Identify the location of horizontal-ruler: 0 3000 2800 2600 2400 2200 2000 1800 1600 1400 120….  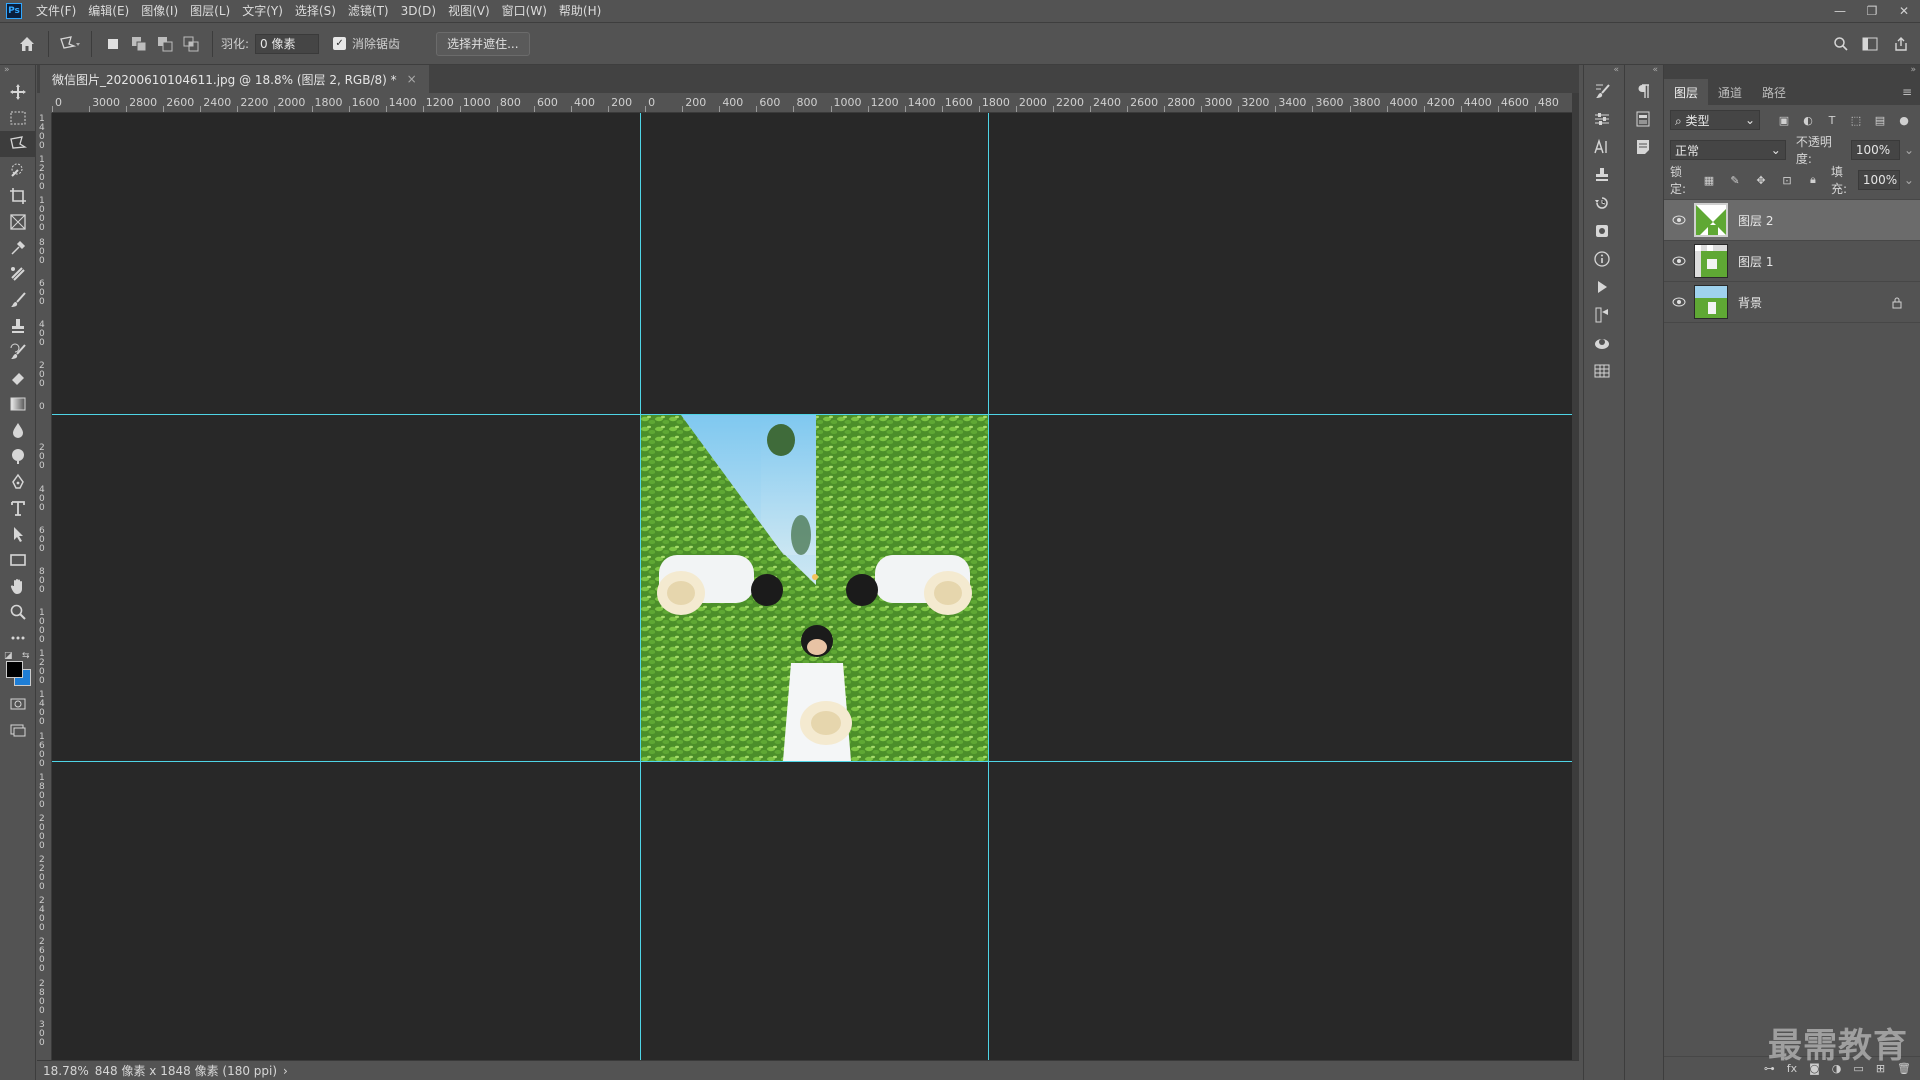
(812, 103).